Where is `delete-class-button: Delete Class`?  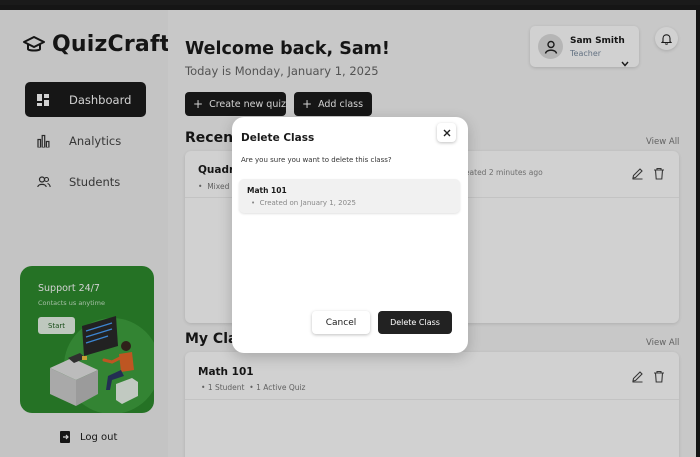 delete-class-button: Delete Class is located at coordinates (415, 322).